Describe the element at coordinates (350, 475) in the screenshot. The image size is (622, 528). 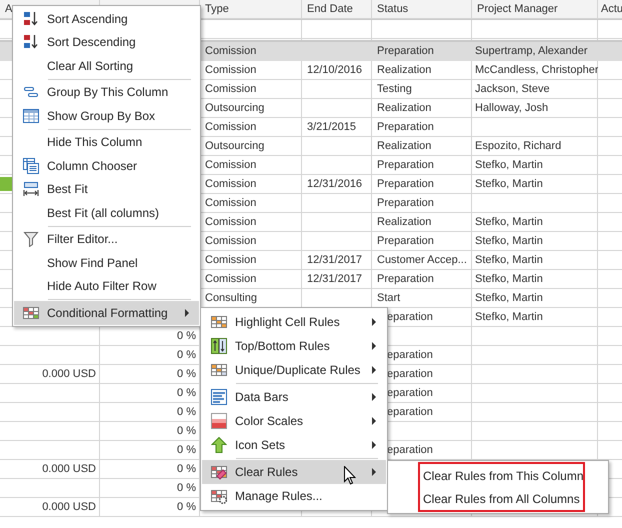
I see `mouse-pointer-icon` at that location.